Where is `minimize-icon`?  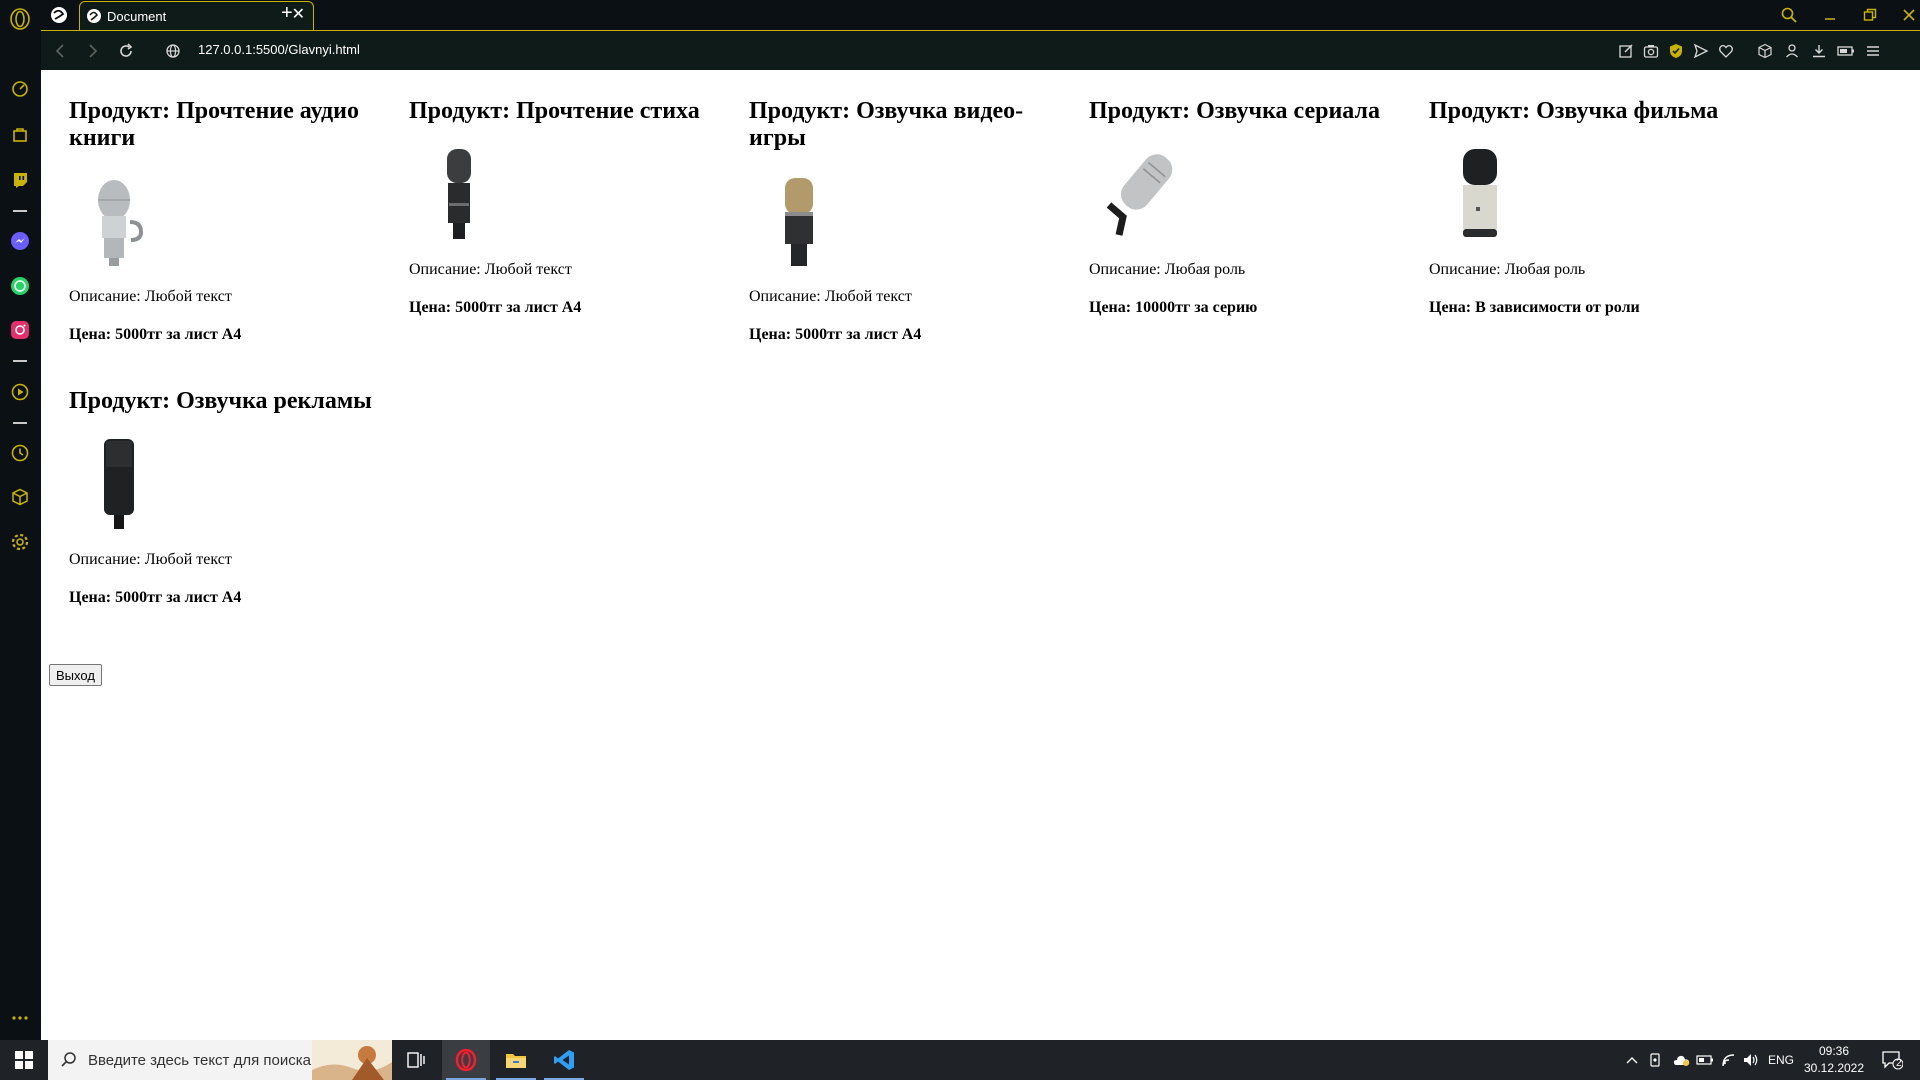
minimize-icon is located at coordinates (1830, 15).